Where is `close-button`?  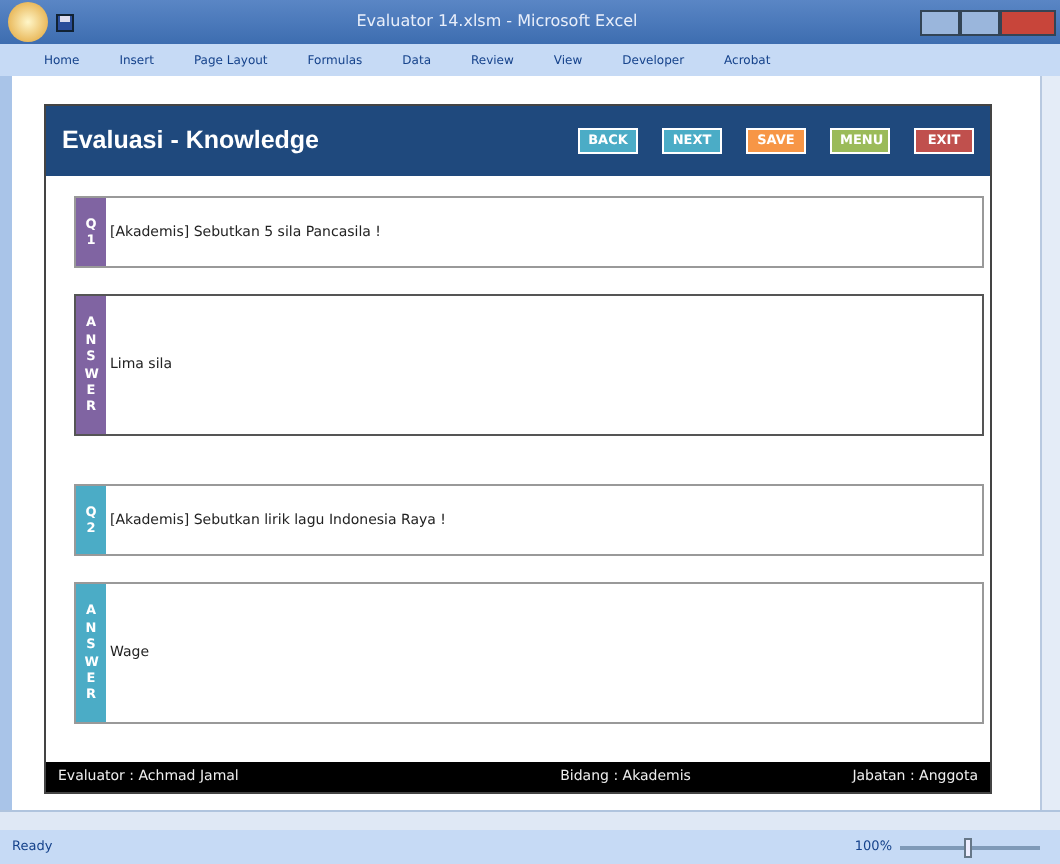
close-button is located at coordinates (1028, 22).